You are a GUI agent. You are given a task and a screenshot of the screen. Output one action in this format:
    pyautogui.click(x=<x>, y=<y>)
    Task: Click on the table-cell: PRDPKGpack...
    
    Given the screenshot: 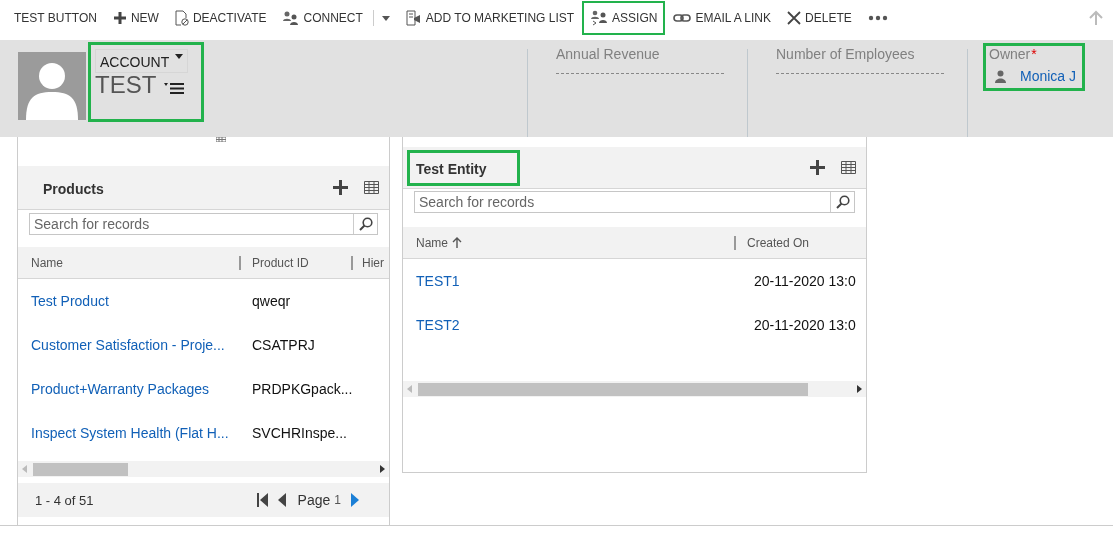 What is the action you would take?
    pyautogui.click(x=302, y=389)
    